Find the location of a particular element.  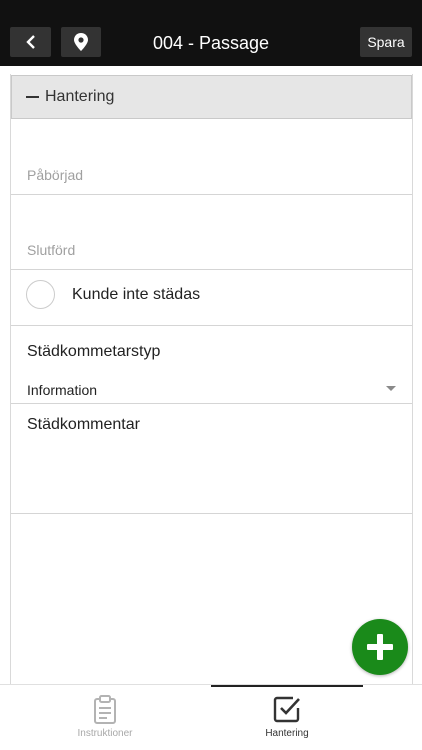

started-placeholder: Påbörjad is located at coordinates (55, 175).